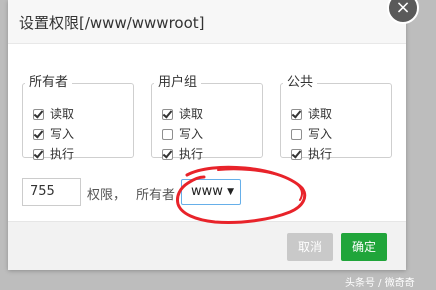 The image size is (436, 290). What do you see at coordinates (78, 118) in the screenshot?
I see `owner-permission-group: 所有者 读取 写入 执行` at bounding box center [78, 118].